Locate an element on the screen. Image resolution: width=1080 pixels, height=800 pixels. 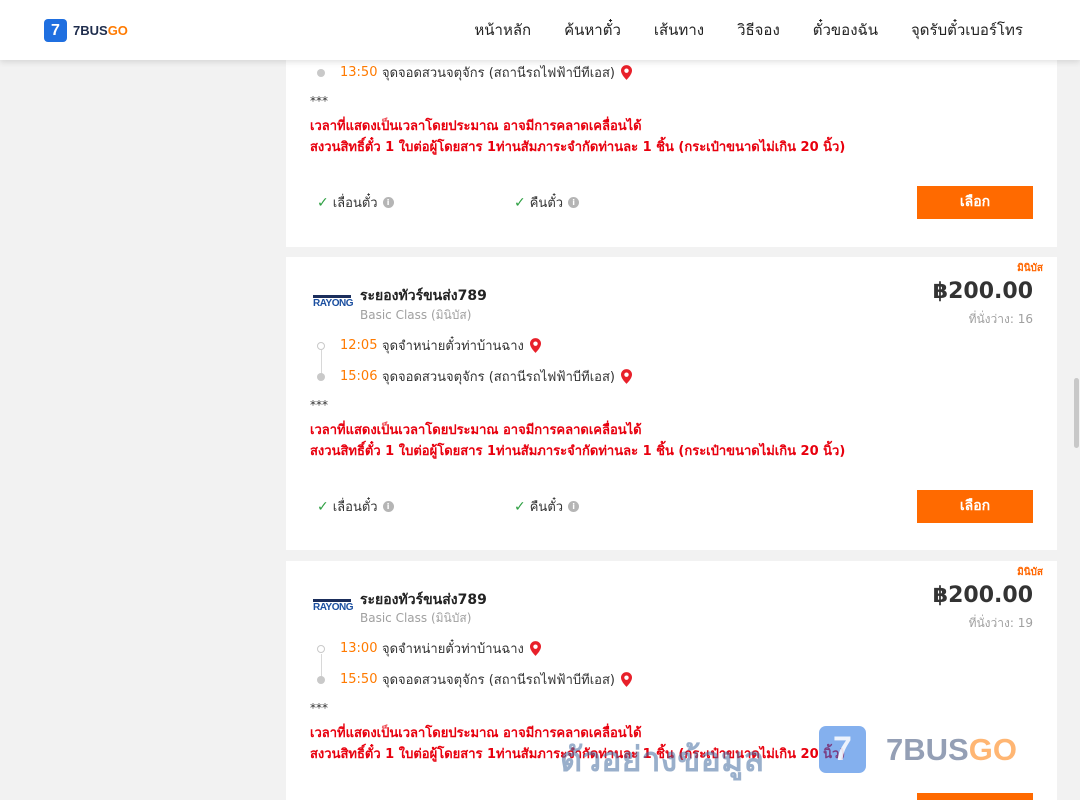
site-logo: 7 7BUSGO is located at coordinates (86, 30).